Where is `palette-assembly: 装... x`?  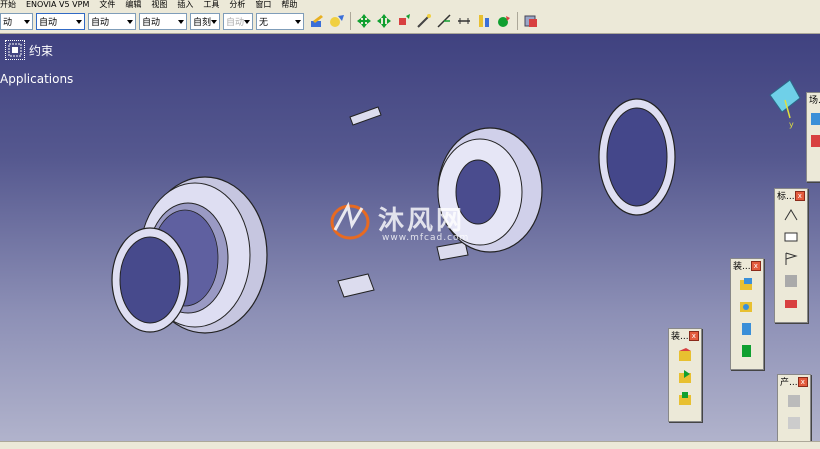 palette-assembly: 装... x is located at coordinates (685, 375).